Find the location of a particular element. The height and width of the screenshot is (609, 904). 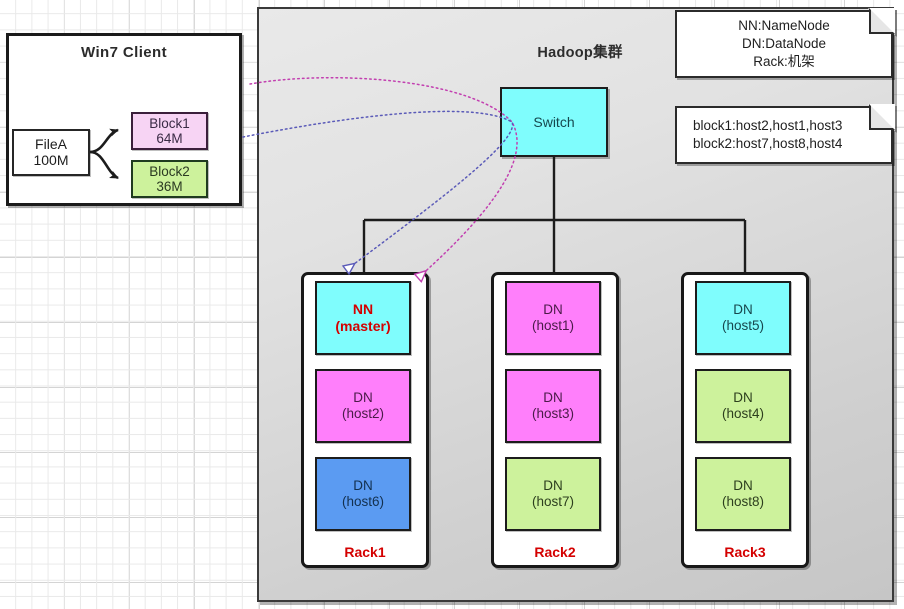

node-host: (host5) is located at coordinates (743, 325).